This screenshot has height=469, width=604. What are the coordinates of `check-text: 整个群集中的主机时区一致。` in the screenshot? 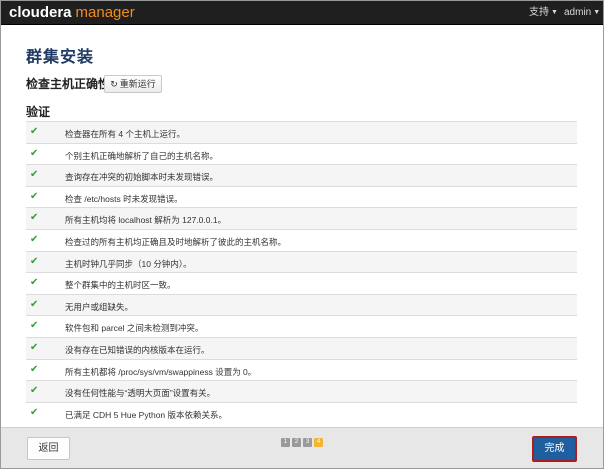 It's located at (120, 285).